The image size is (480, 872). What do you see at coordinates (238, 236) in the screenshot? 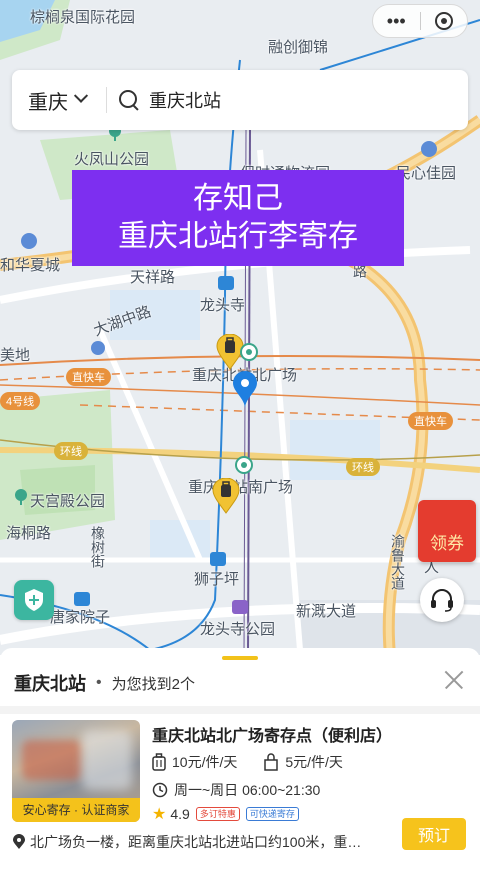
I see `banner-subtitle: 重庆北站行李寄存` at bounding box center [238, 236].